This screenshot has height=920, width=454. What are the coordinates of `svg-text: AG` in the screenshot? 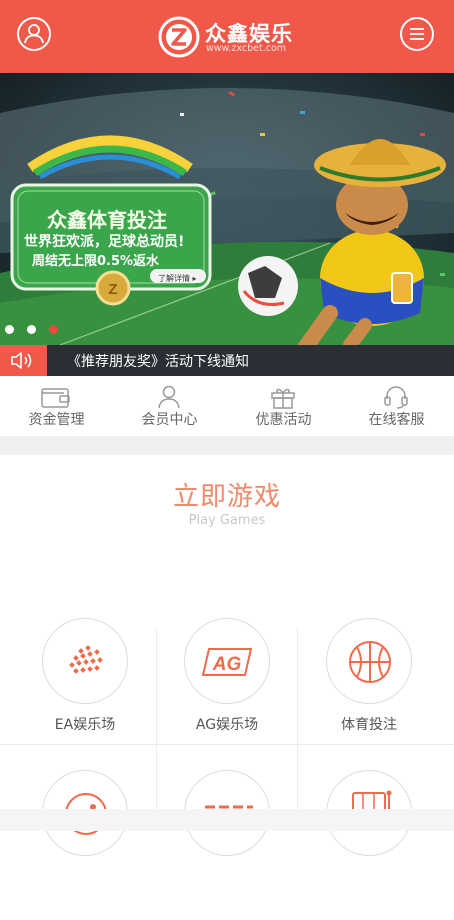 It's located at (227, 664).